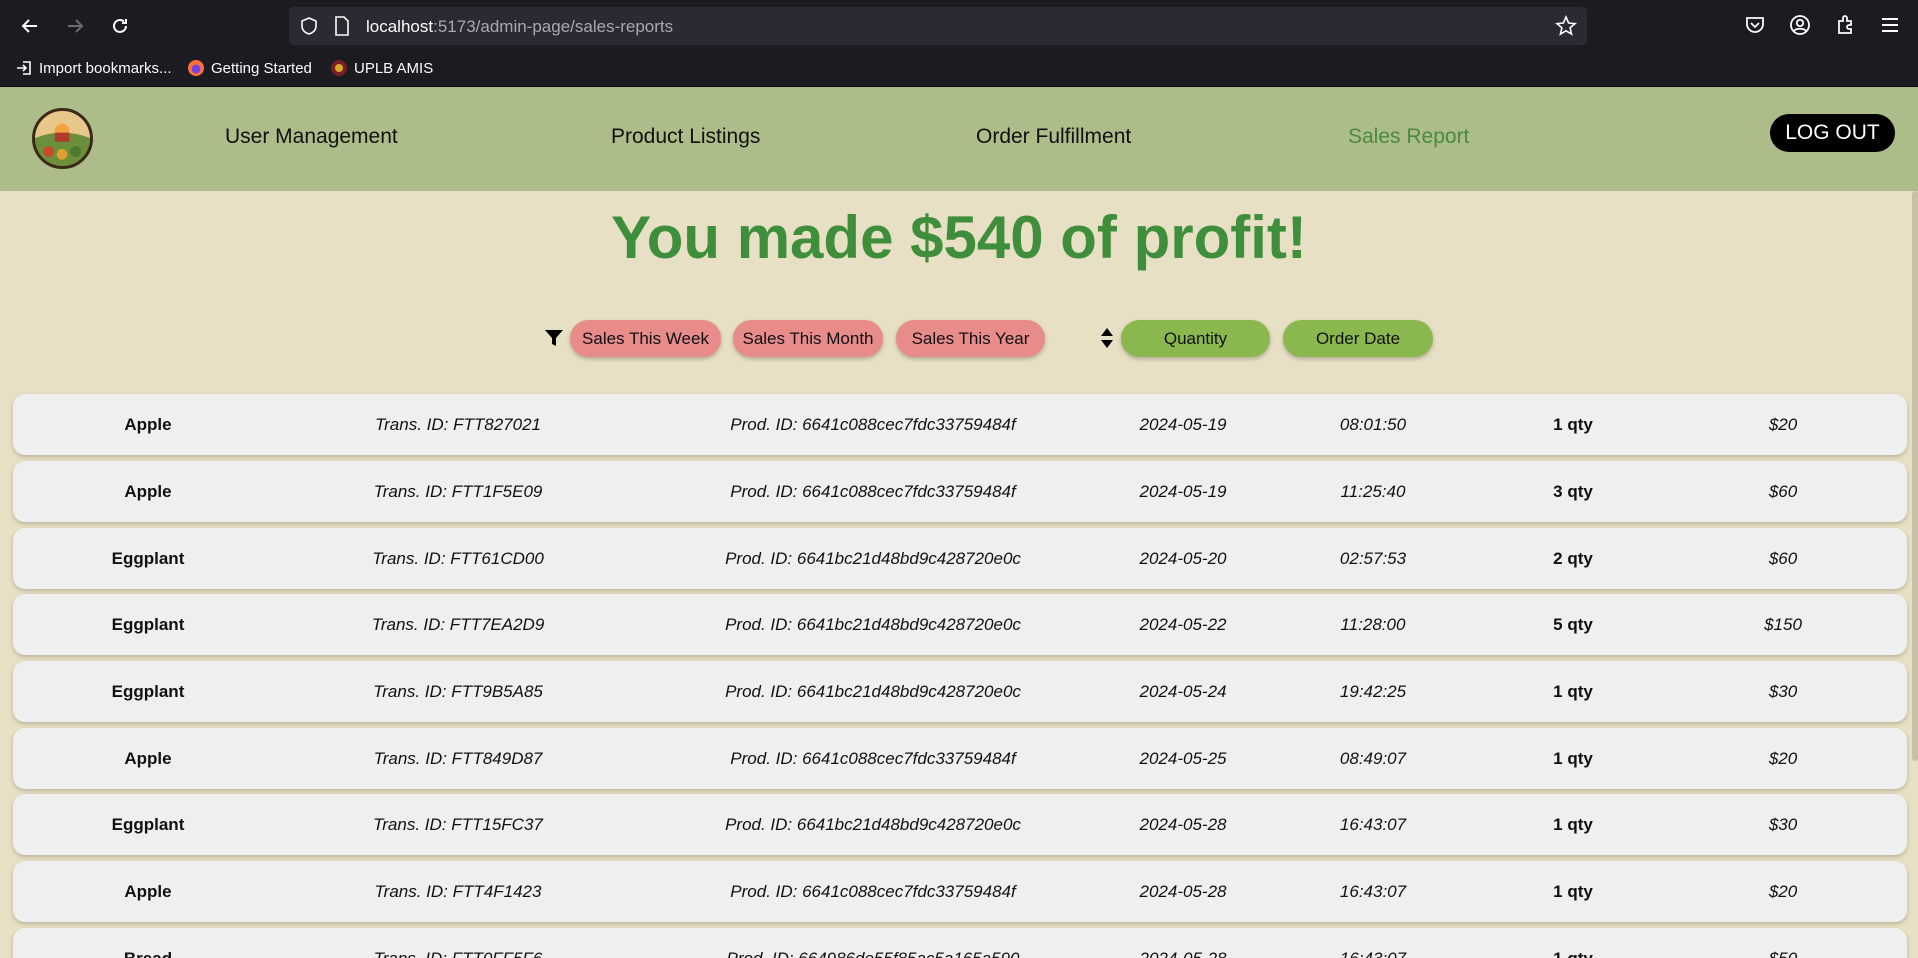 Image resolution: width=1918 pixels, height=958 pixels. Describe the element at coordinates (1373, 691) in the screenshot. I see `order-time: 19:42:25` at that location.